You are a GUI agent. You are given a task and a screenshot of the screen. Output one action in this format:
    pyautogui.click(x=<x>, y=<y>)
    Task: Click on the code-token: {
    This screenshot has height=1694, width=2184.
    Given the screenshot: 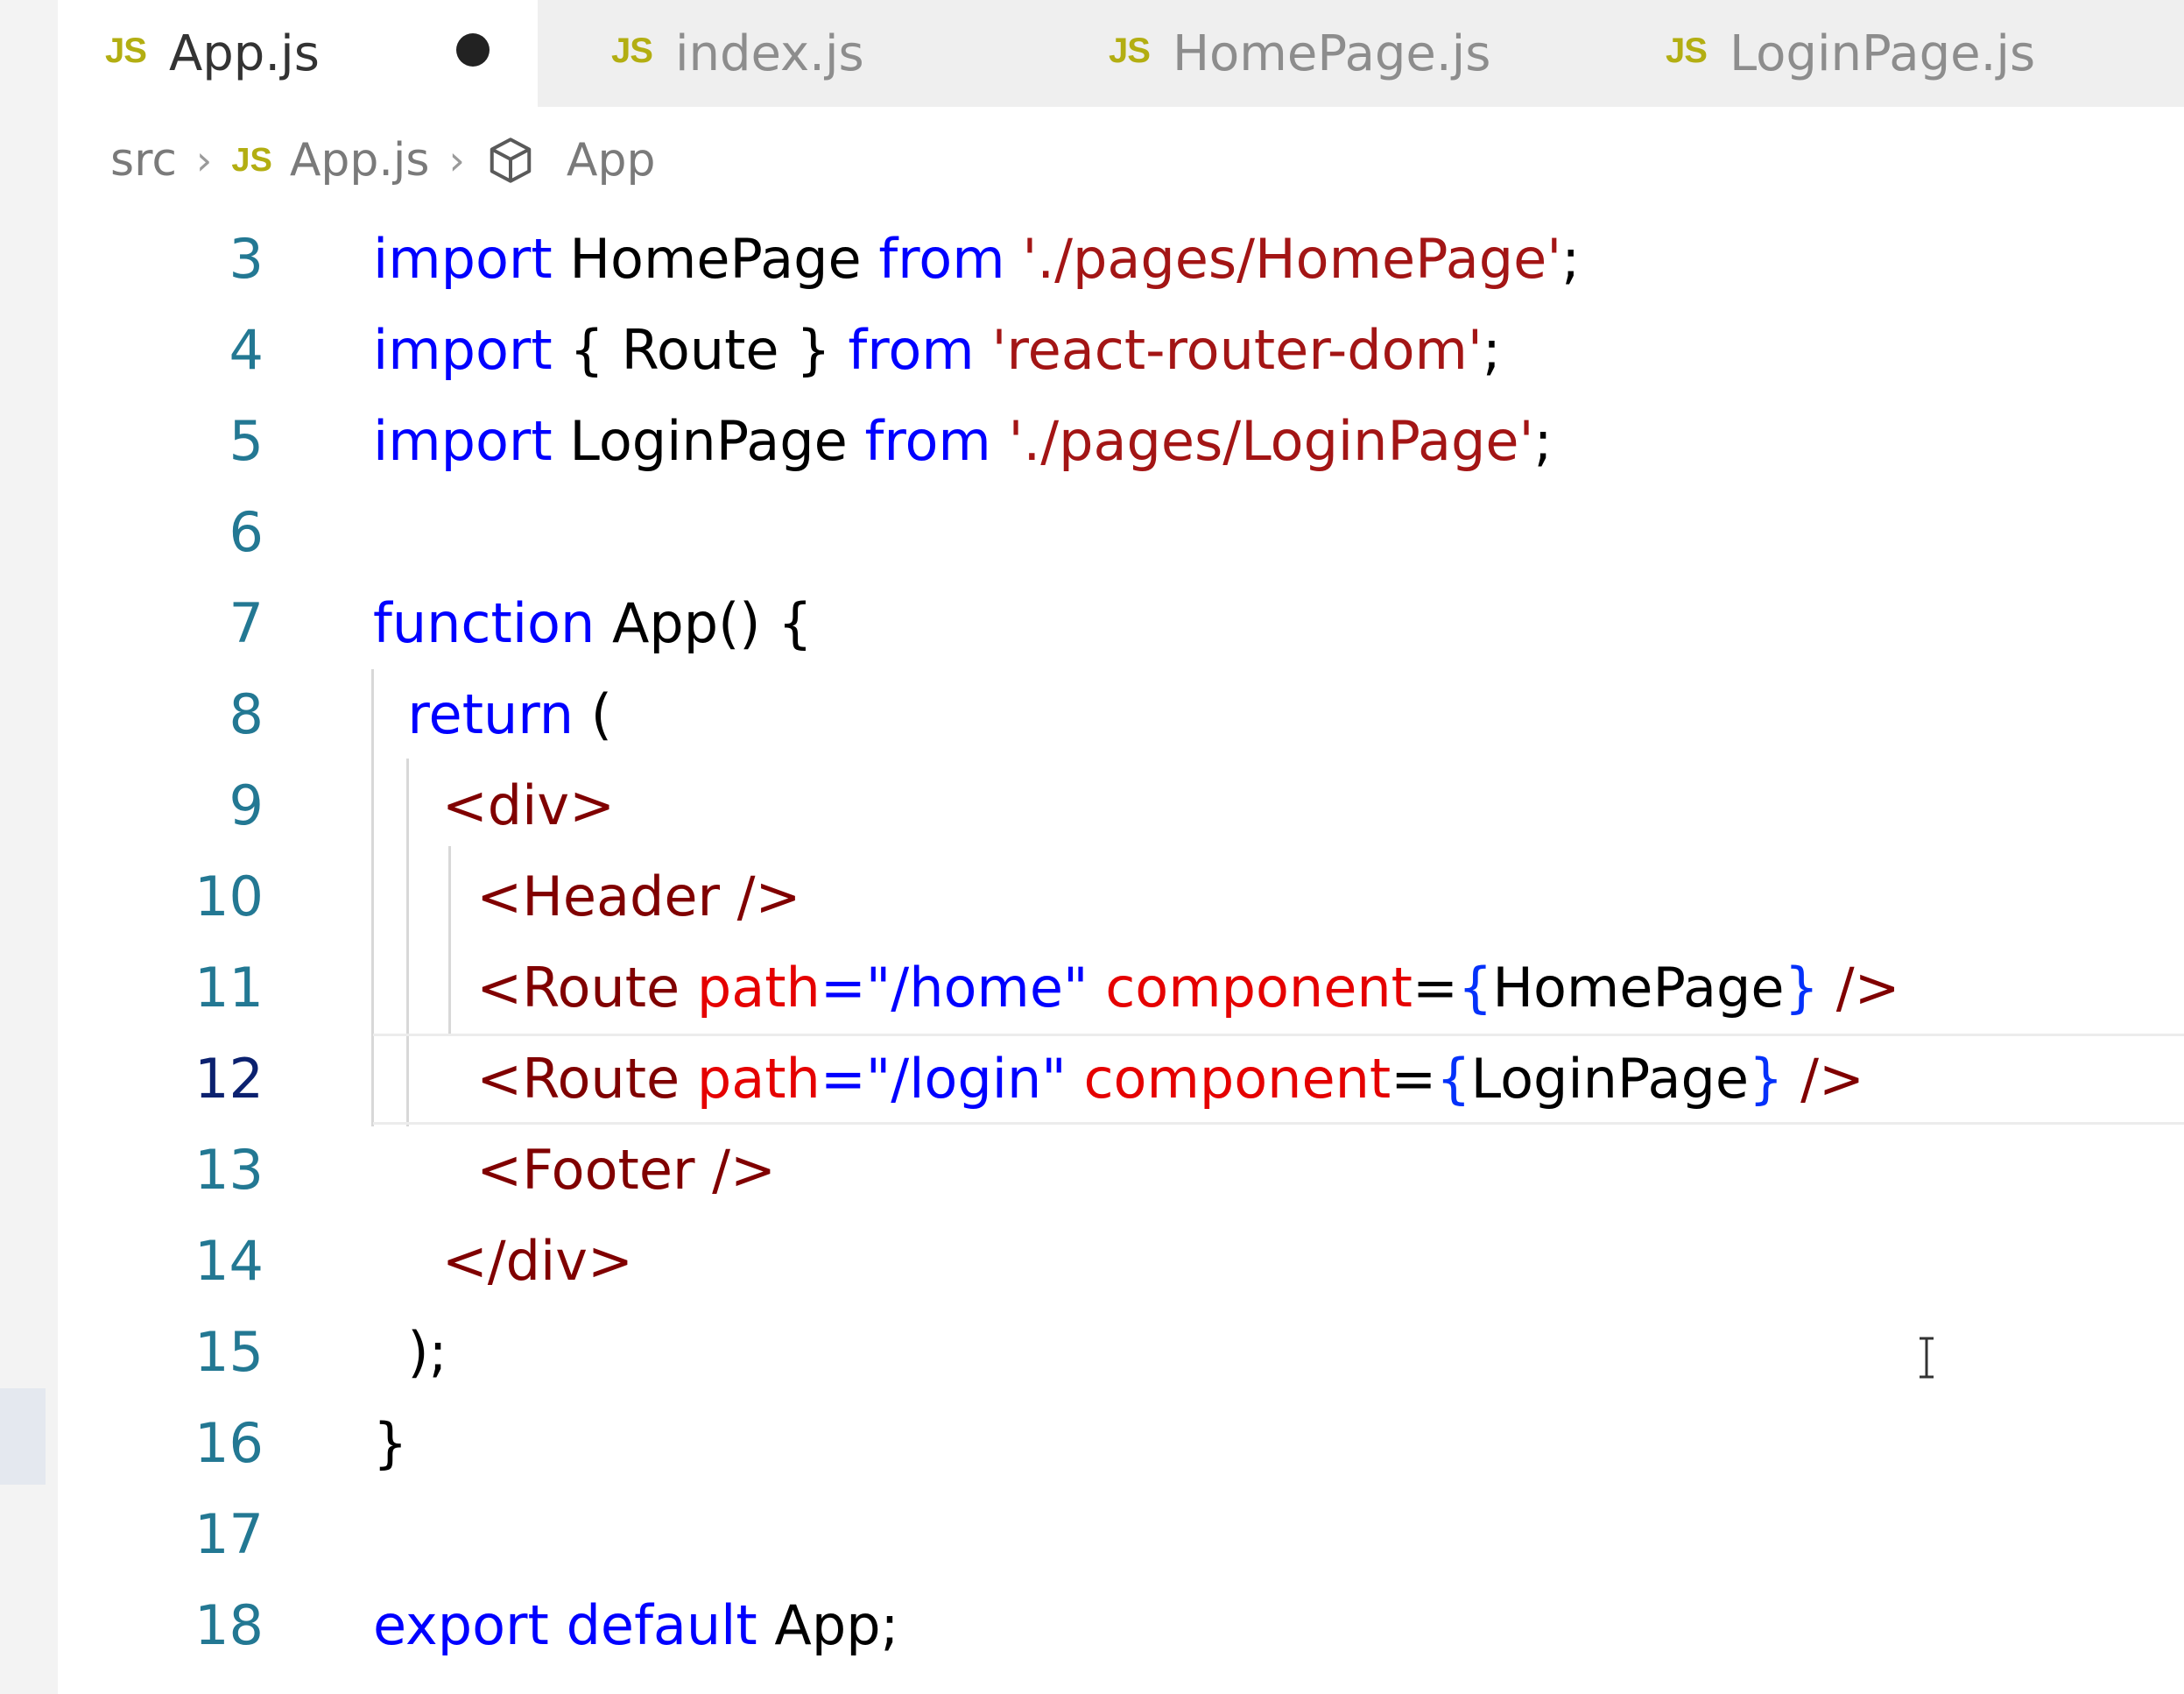 What is the action you would take?
    pyautogui.click(x=1453, y=1079)
    